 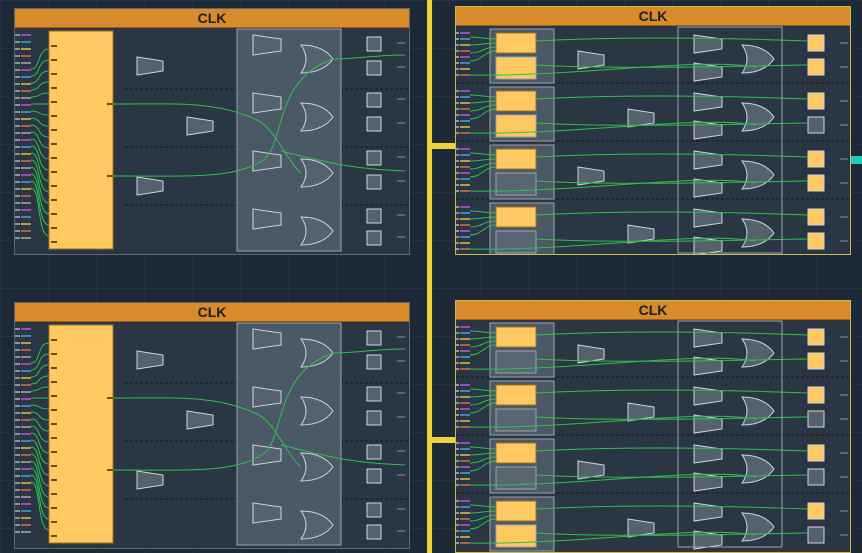 I want to click on clock-bus-branch-top, so click(x=441, y=146).